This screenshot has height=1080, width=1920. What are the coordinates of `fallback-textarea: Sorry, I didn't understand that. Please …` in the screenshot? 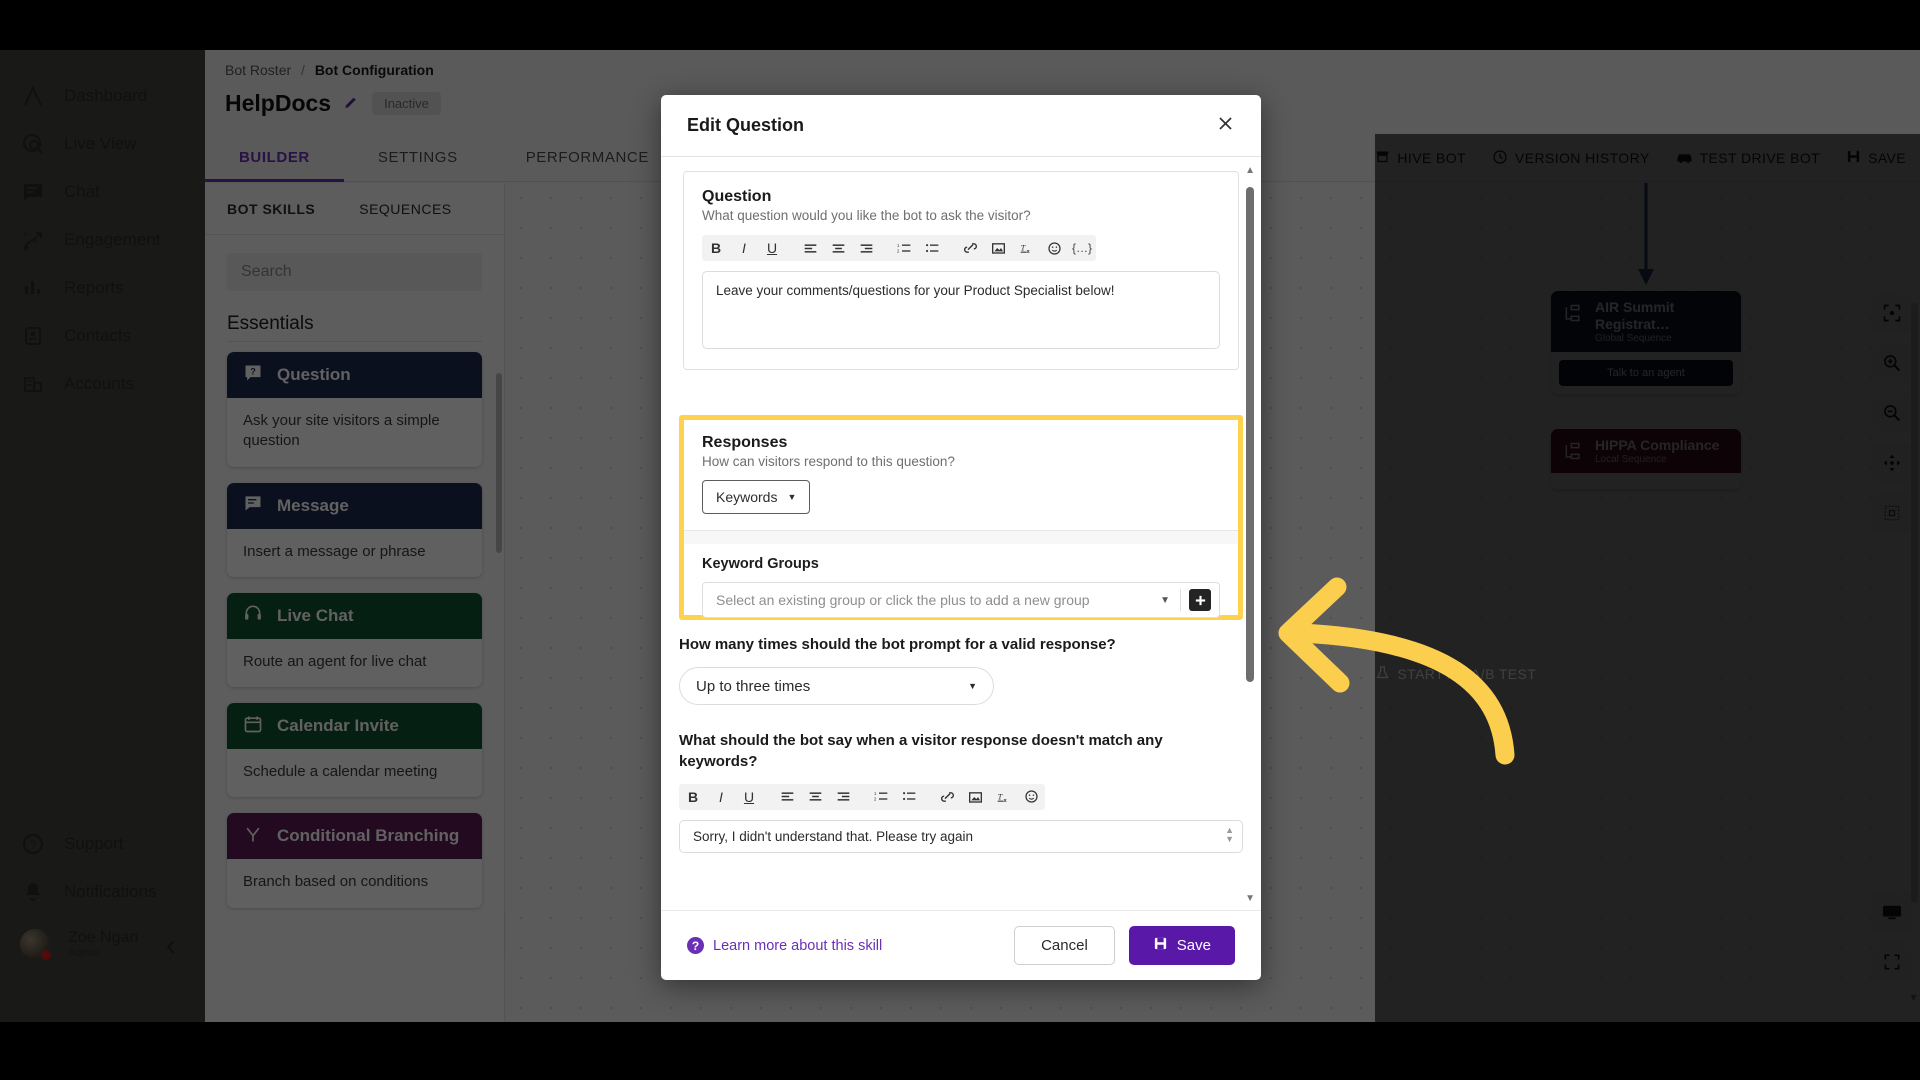 It's located at (961, 836).